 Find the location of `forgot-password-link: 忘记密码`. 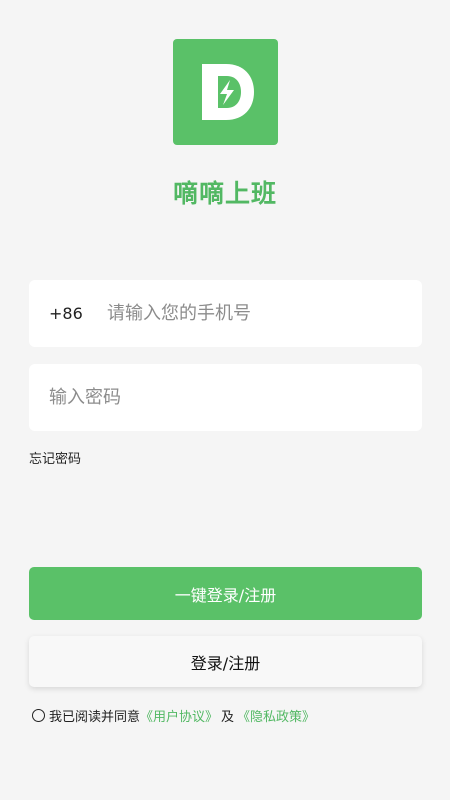

forgot-password-link: 忘记密码 is located at coordinates (55, 457).